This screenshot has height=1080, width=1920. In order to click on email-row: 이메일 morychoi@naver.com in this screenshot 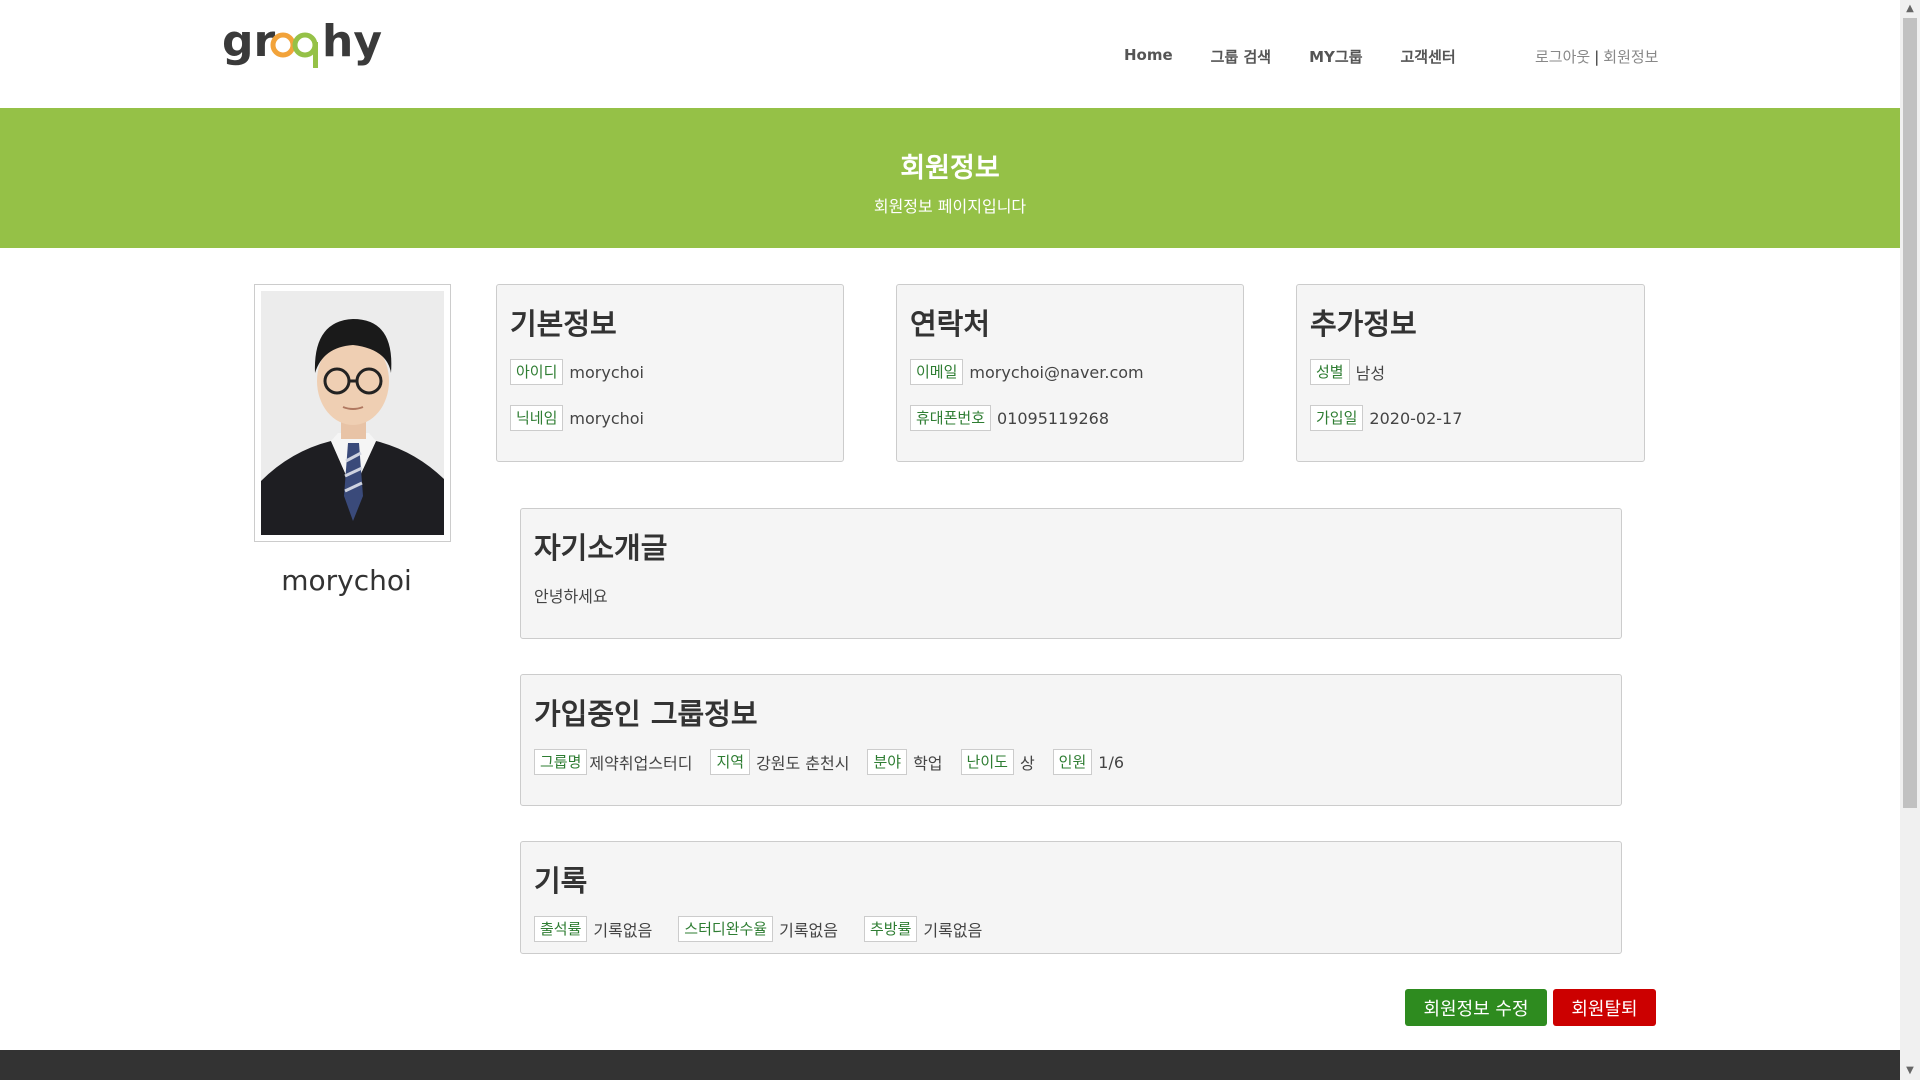, I will do `click(1036, 372)`.